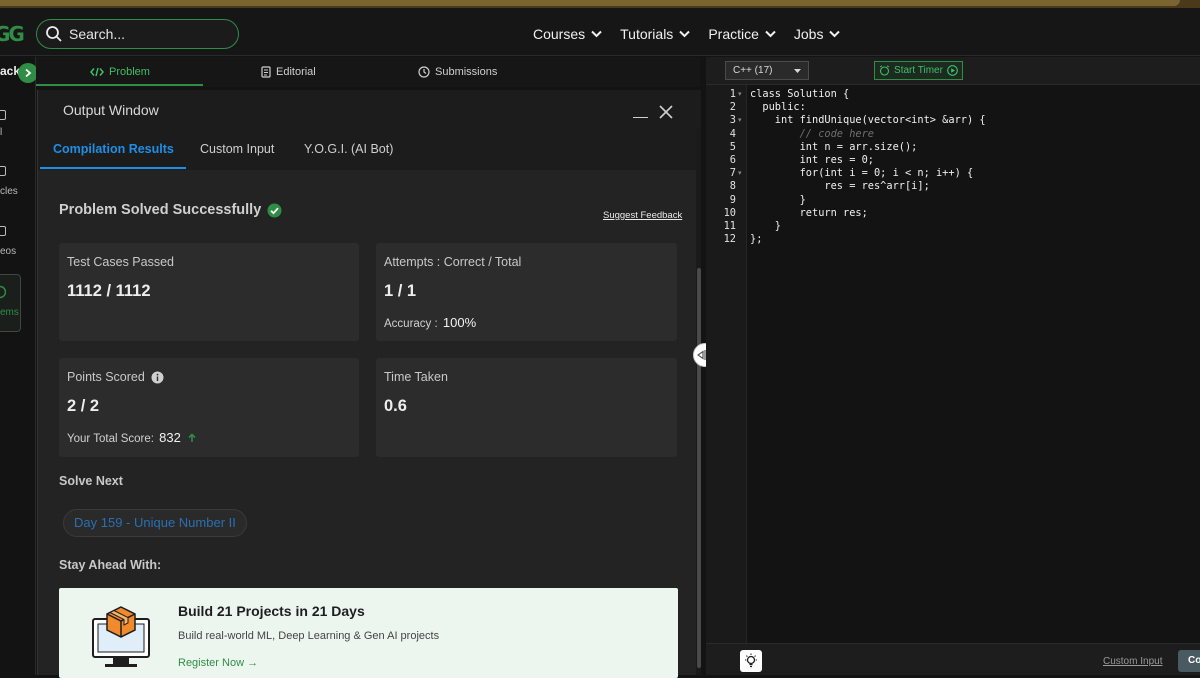 This screenshot has width=1200, height=678. I want to click on custom-input-link: Custom Input, so click(1132, 661).